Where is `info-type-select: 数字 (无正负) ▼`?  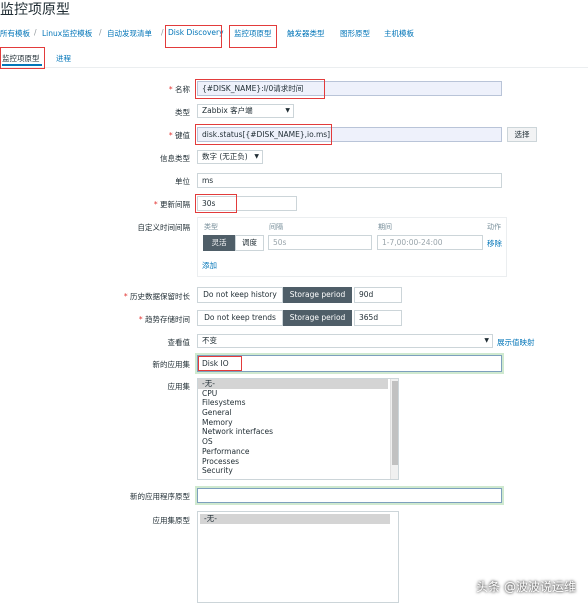 info-type-select: 数字 (无正负) ▼ is located at coordinates (230, 157).